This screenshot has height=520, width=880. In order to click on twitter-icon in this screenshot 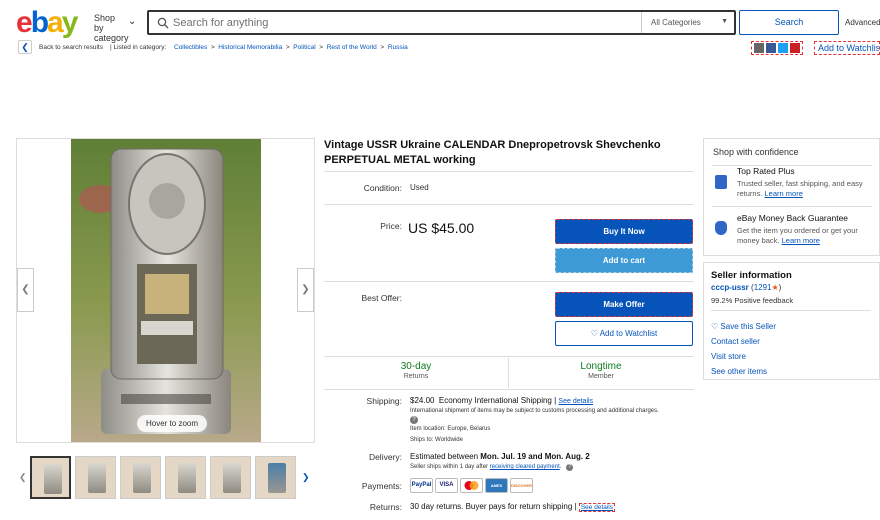, I will do `click(783, 48)`.